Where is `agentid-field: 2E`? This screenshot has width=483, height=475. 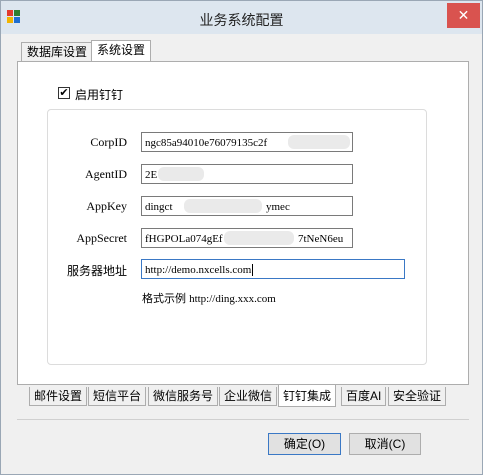
agentid-field: 2E is located at coordinates (247, 174).